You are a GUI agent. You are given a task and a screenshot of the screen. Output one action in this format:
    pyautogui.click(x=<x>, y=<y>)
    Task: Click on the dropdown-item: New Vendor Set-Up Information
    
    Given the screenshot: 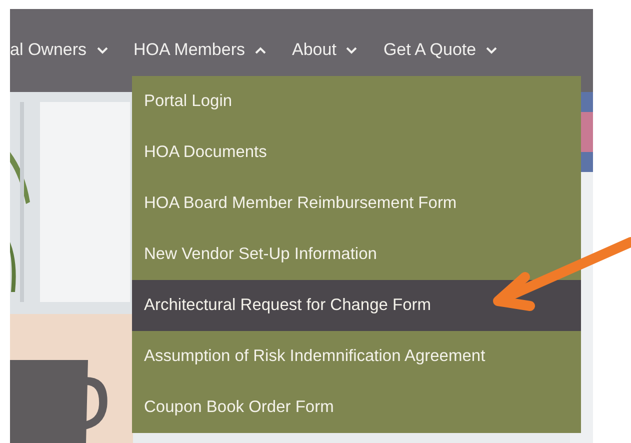 What is the action you would take?
    pyautogui.click(x=356, y=254)
    